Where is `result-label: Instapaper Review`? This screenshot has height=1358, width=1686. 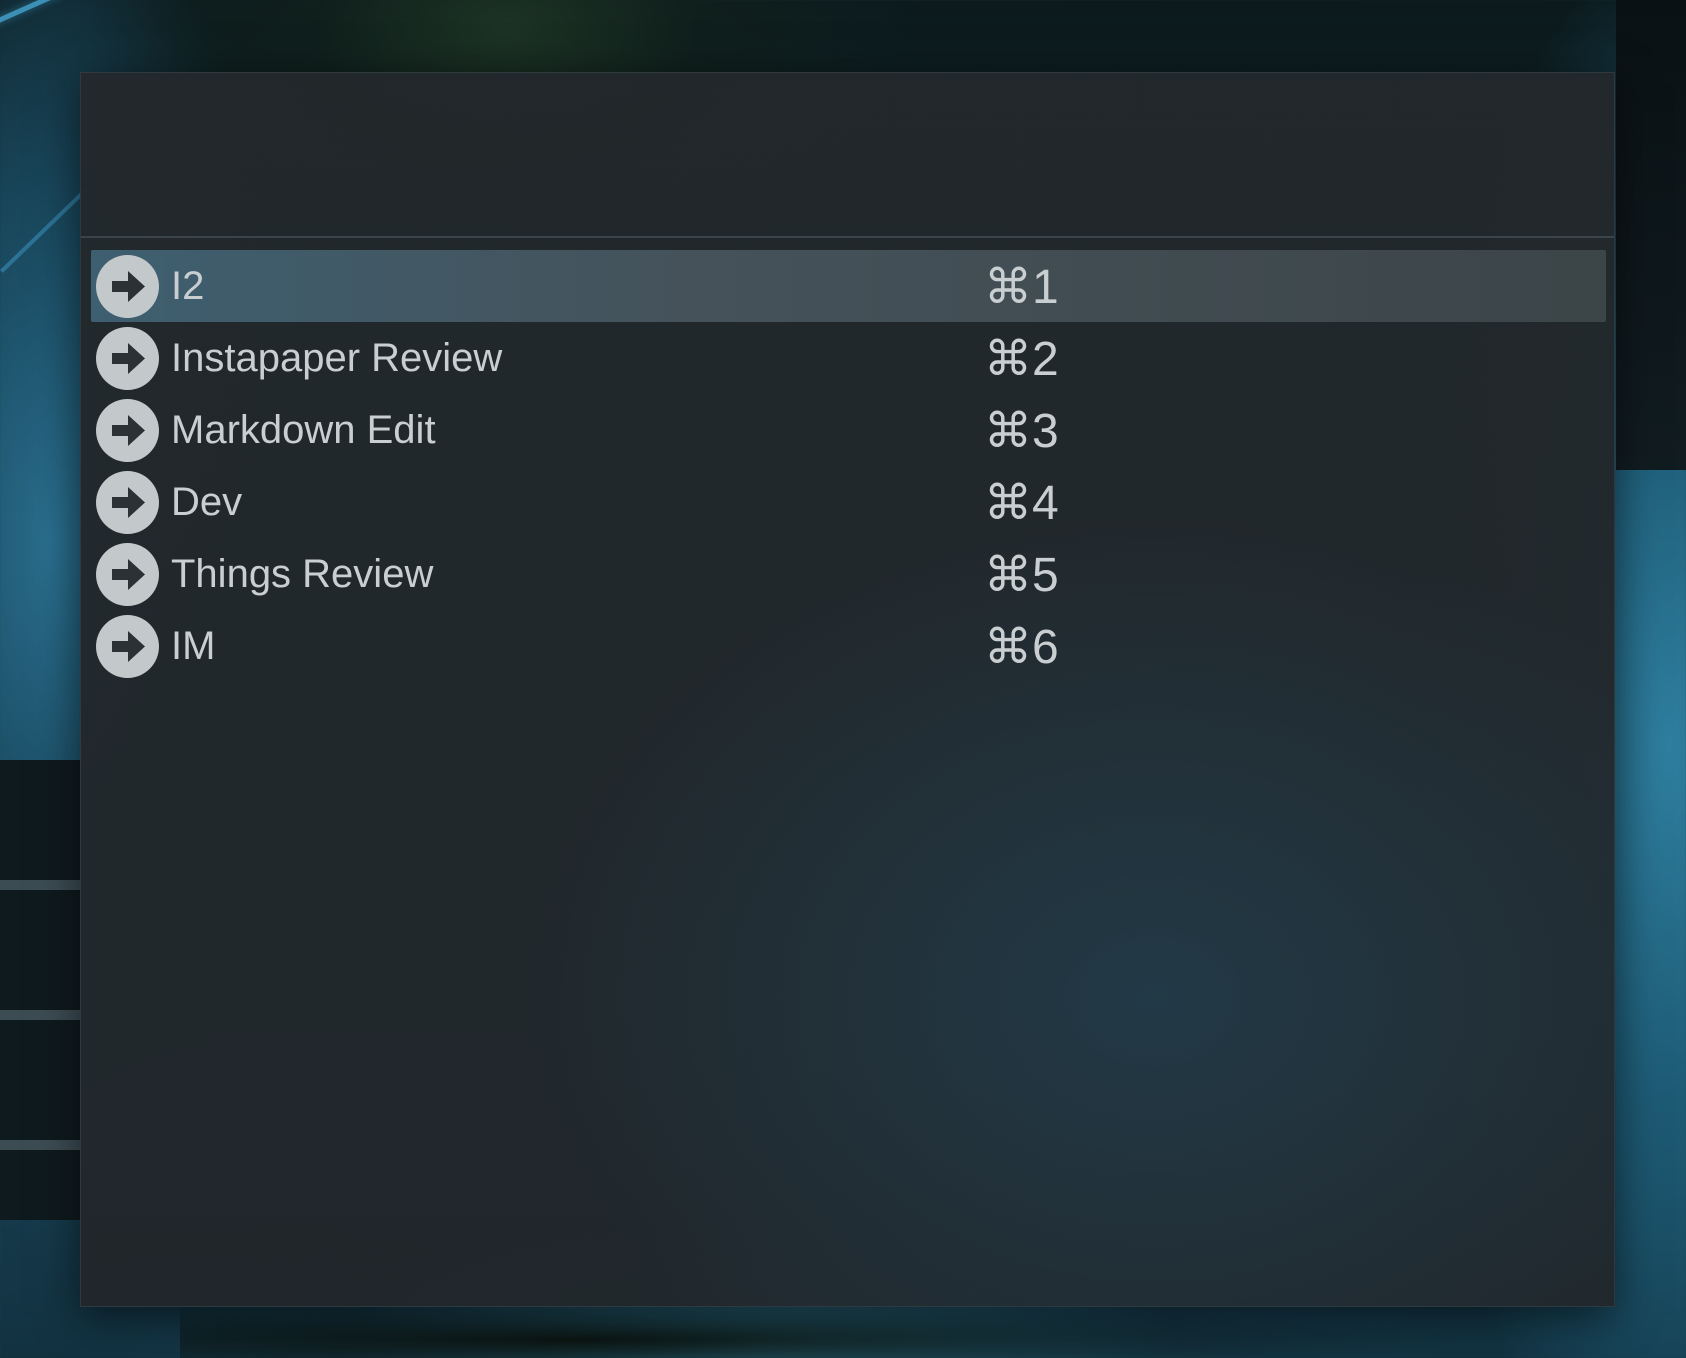 result-label: Instapaper Review is located at coordinates (337, 358).